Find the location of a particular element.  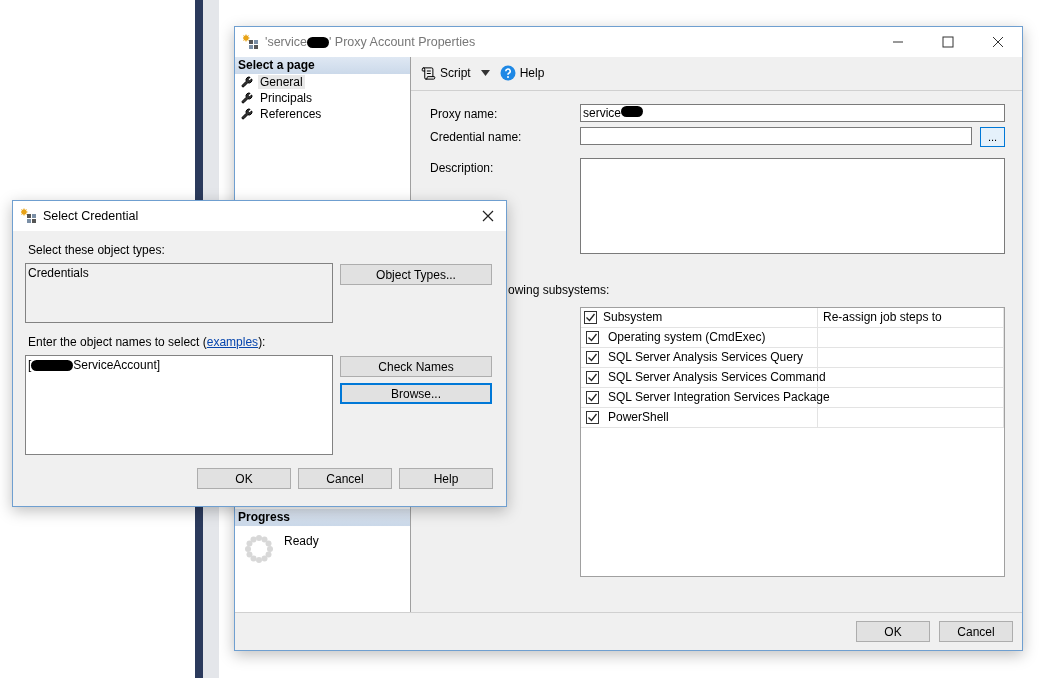

dropdown-caret-icon is located at coordinates (485, 73).